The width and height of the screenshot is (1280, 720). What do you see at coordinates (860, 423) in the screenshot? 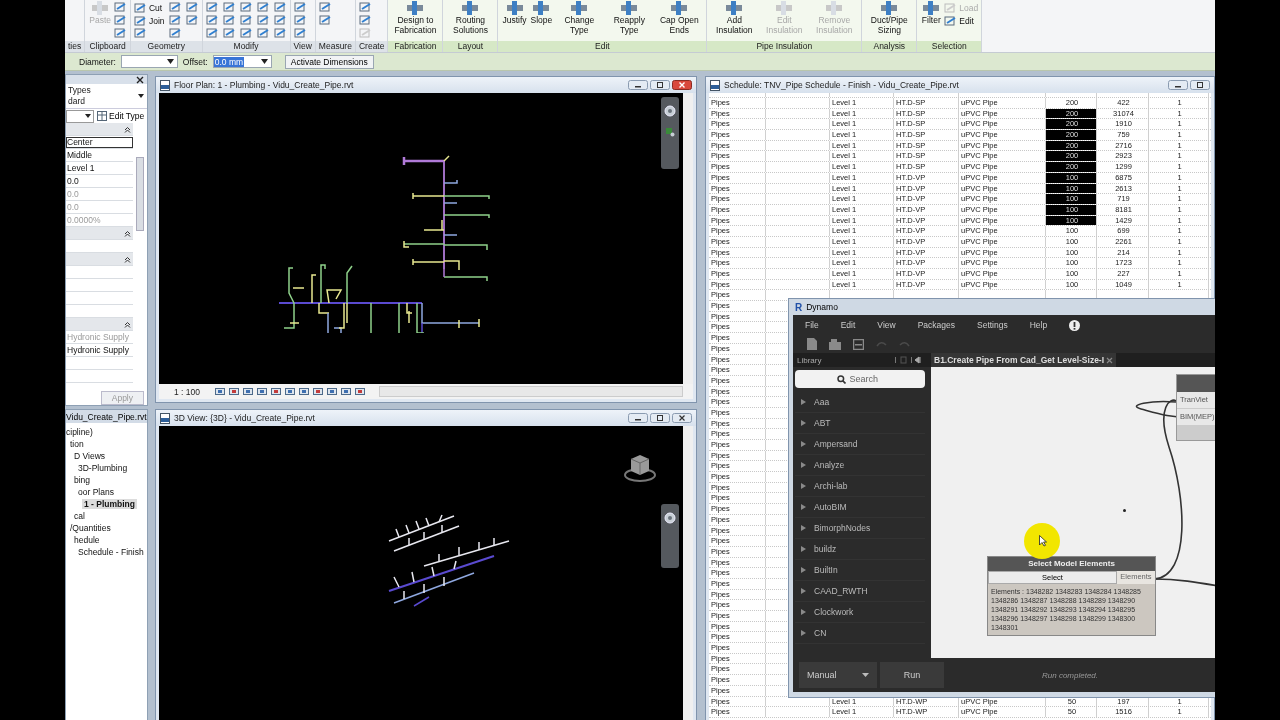
I see `library-item: ABT` at bounding box center [860, 423].